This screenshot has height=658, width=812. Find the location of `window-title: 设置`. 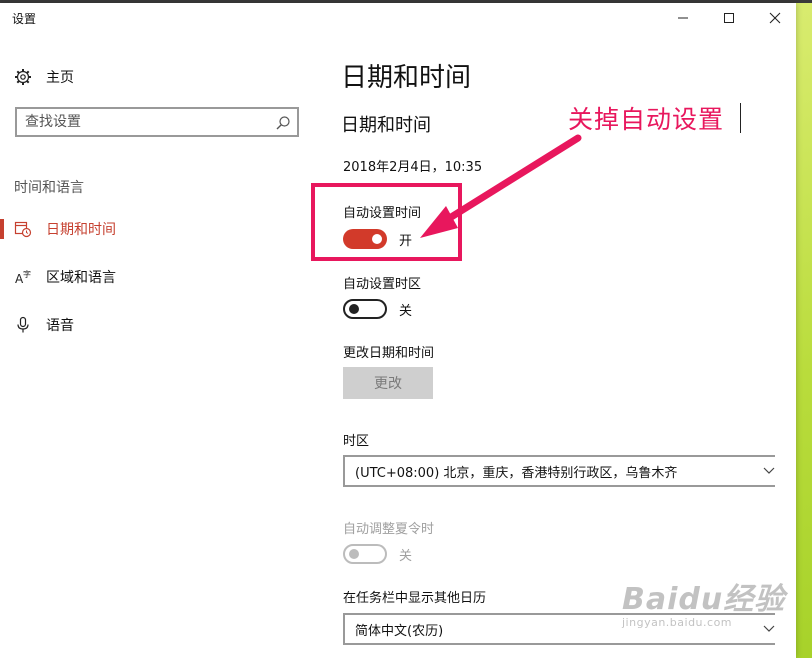

window-title: 设置 is located at coordinates (24, 19).